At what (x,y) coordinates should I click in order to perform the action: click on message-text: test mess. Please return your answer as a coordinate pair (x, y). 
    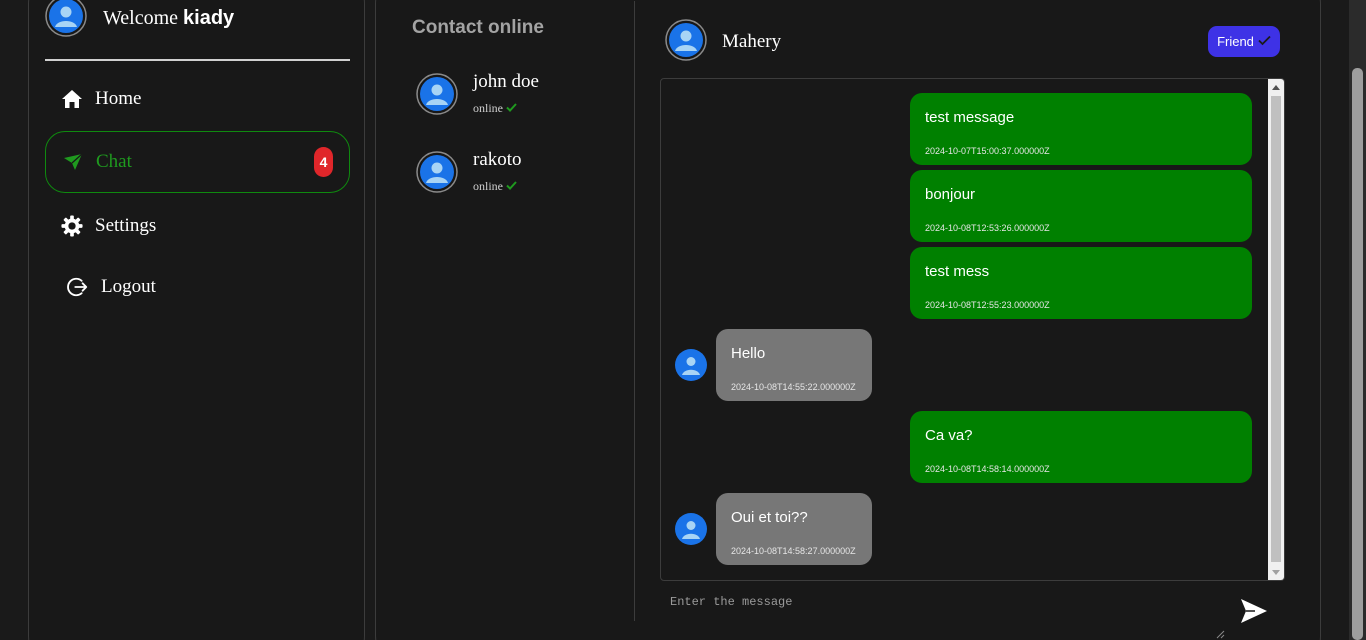
    Looking at the image, I should click on (957, 271).